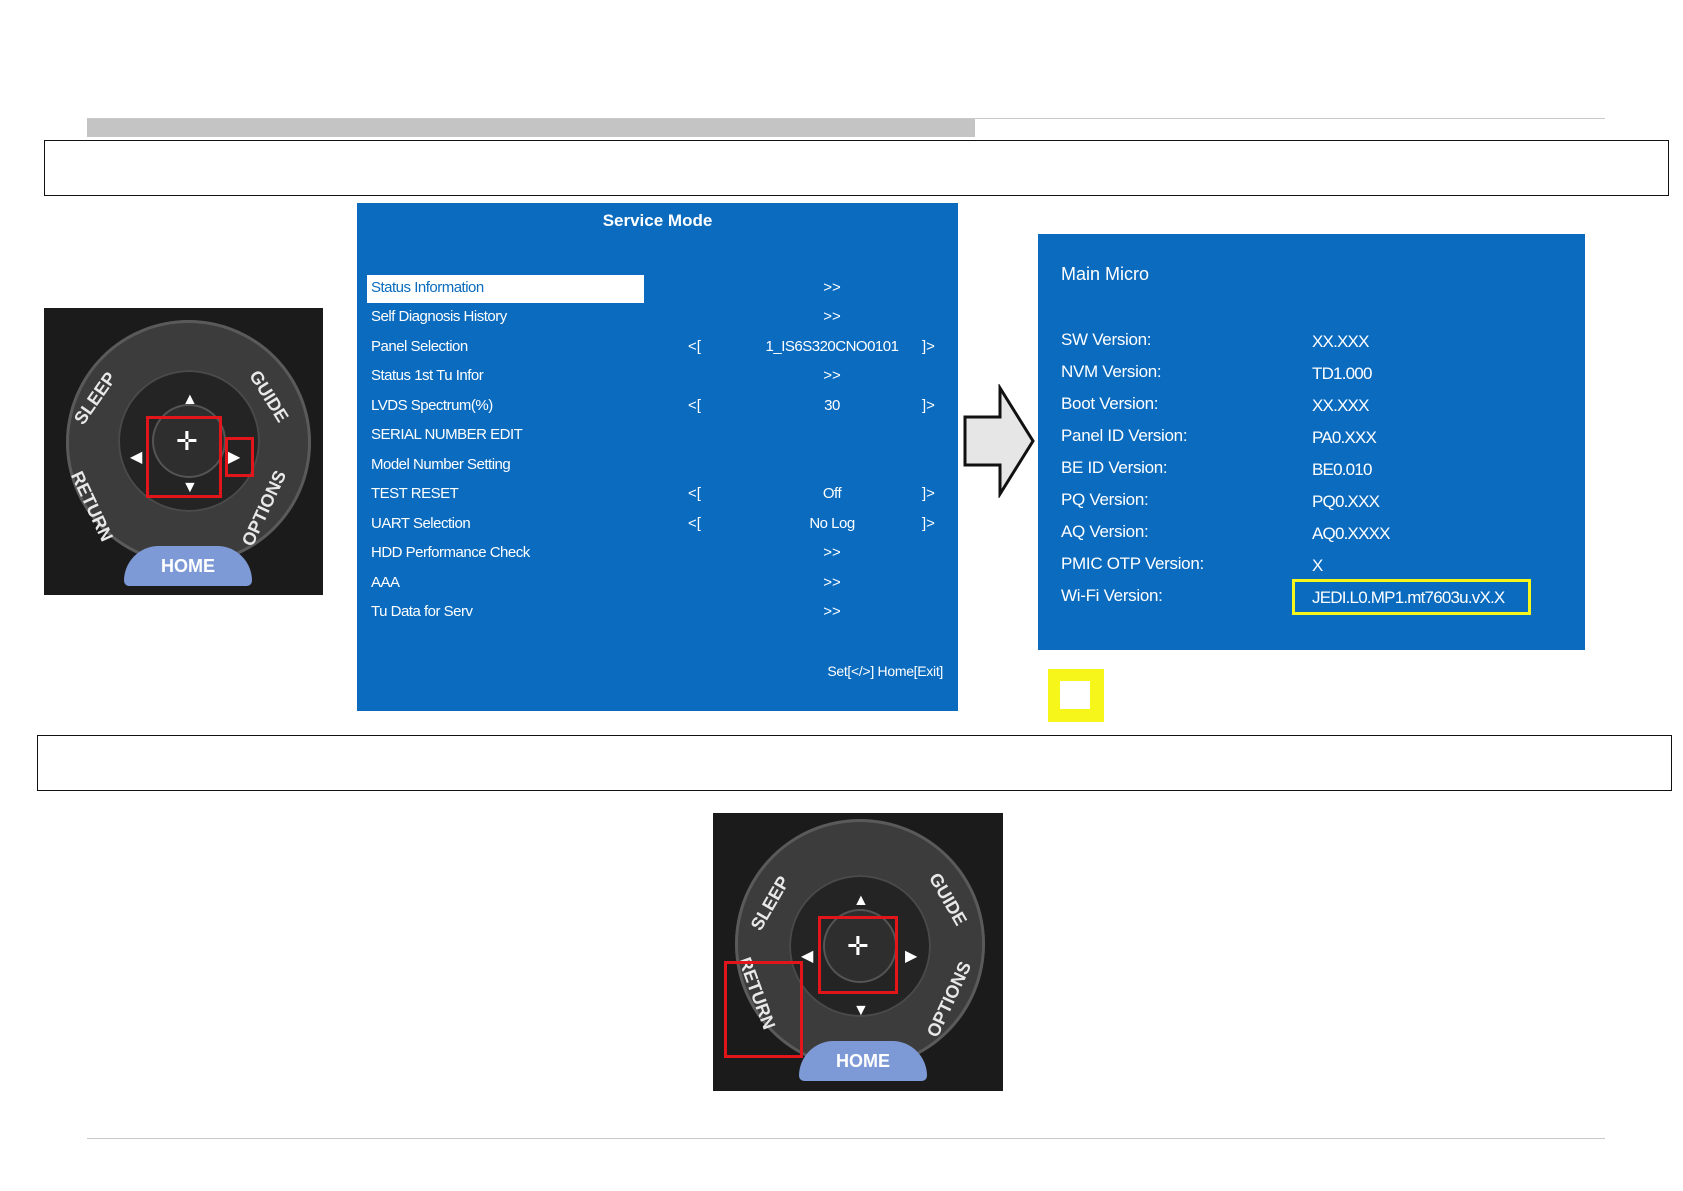 This screenshot has height=1191, width=1683. I want to click on version-row: Panel ID Version: PA0.XXX, so click(1311, 438).